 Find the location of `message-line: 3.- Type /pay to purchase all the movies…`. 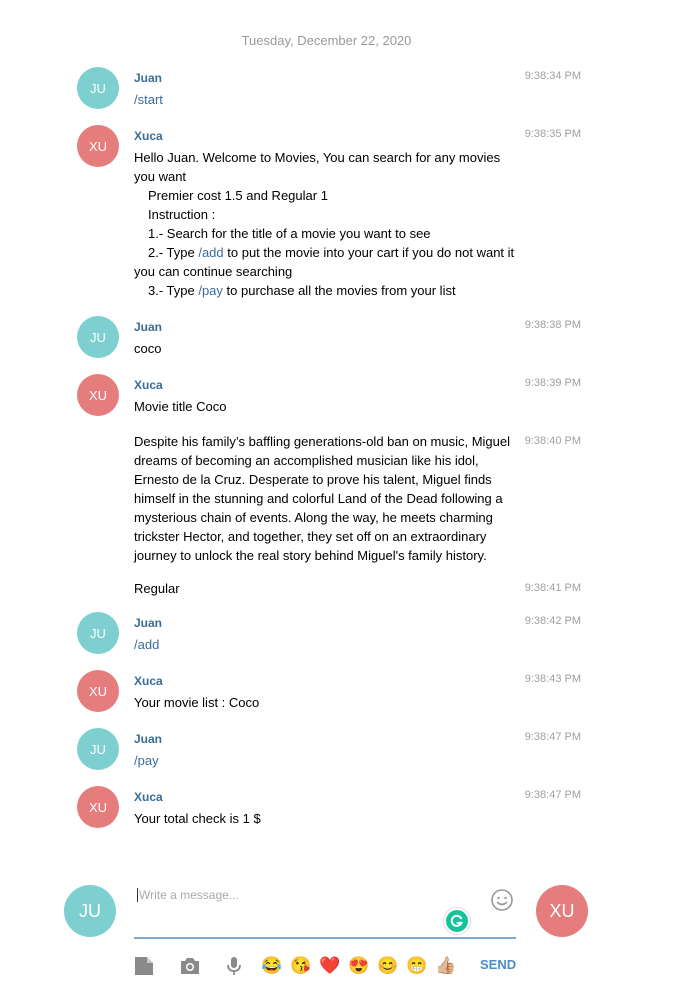

message-line: 3.- Type /pay to purchase all the movies… is located at coordinates (302, 290).